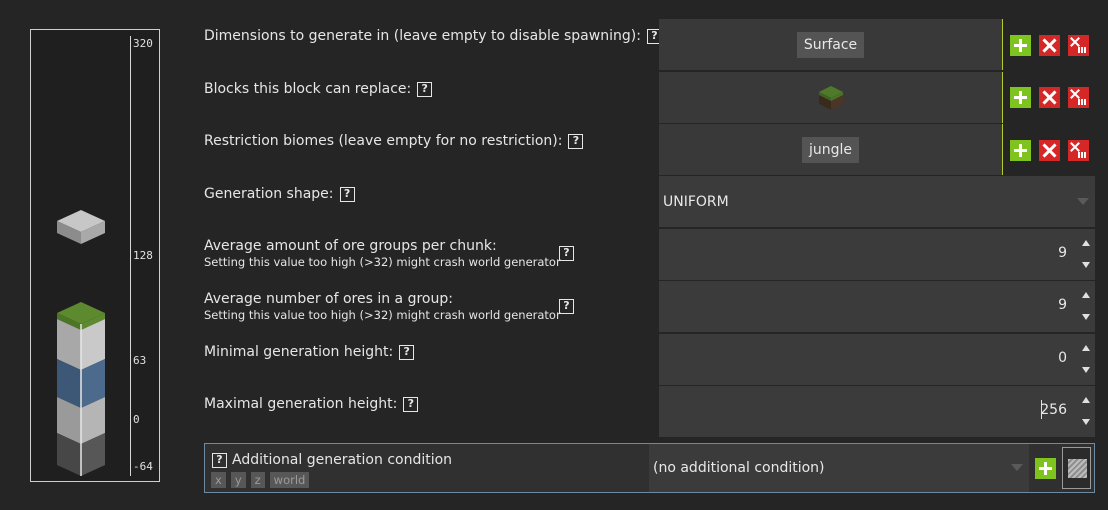  What do you see at coordinates (877, 254) in the screenshot?
I see `groups-spinner: 9` at bounding box center [877, 254].